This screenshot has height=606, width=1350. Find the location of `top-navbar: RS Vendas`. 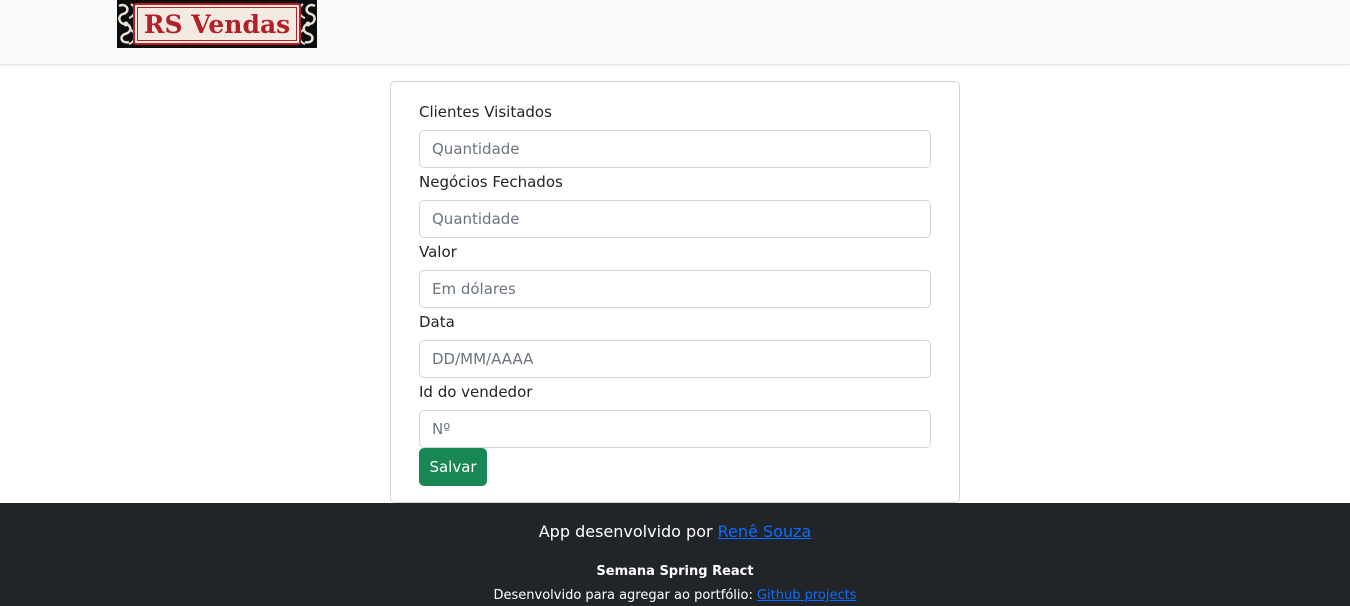

top-navbar: RS Vendas is located at coordinates (675, 32).